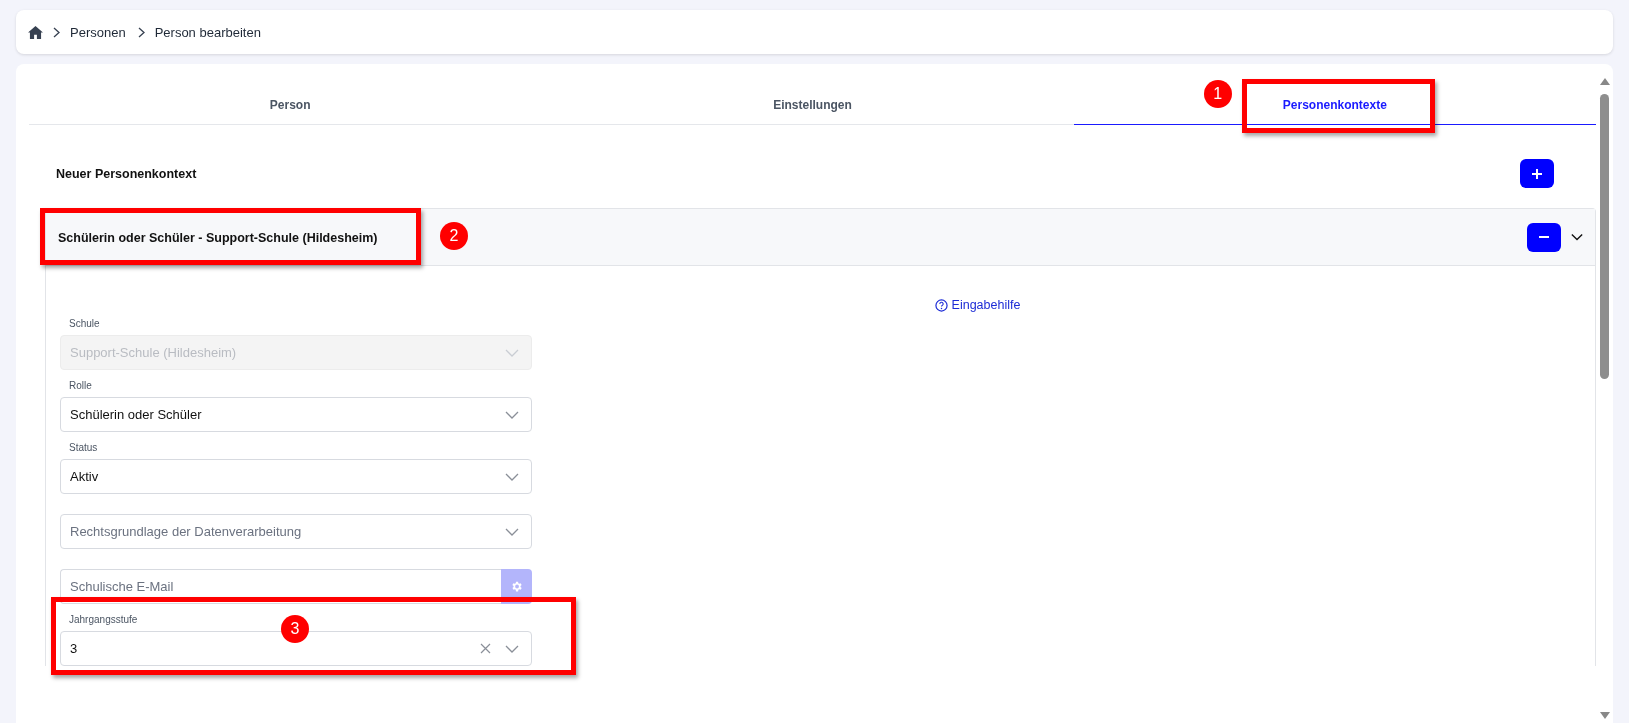  I want to click on callout-number: 3, so click(295, 629).